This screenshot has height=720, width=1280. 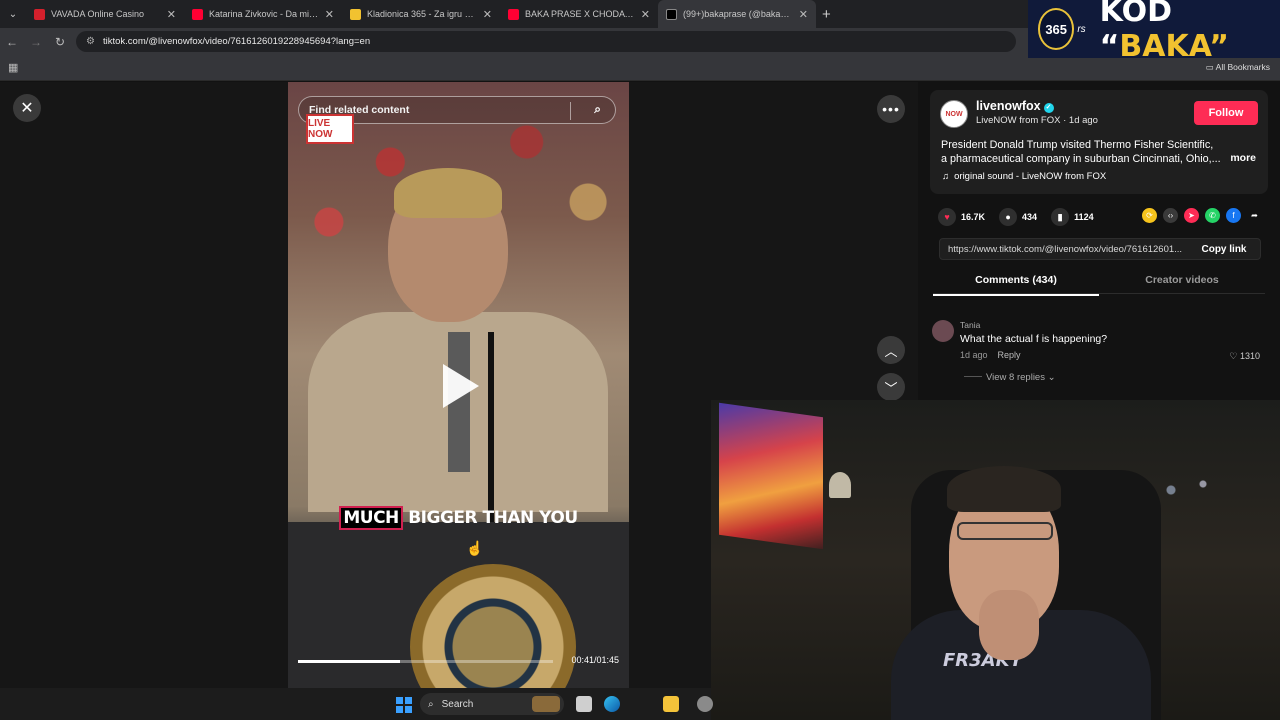 What do you see at coordinates (973, 376) in the screenshot?
I see `replies-divider` at bounding box center [973, 376].